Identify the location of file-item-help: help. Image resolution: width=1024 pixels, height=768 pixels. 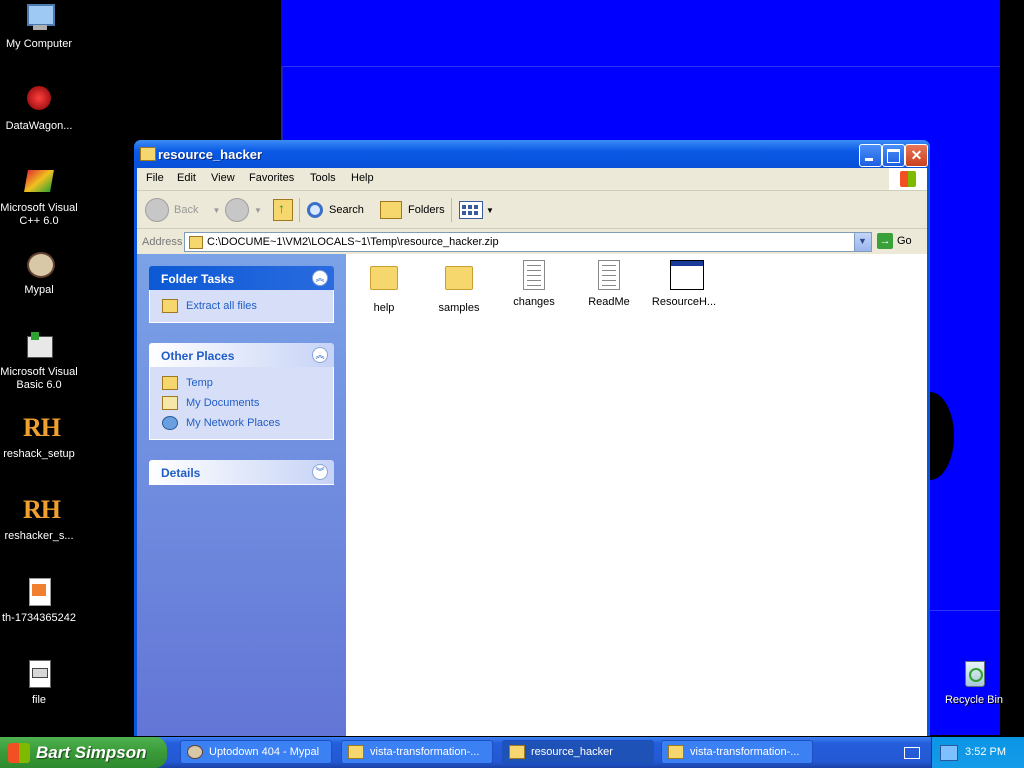
(384, 287).